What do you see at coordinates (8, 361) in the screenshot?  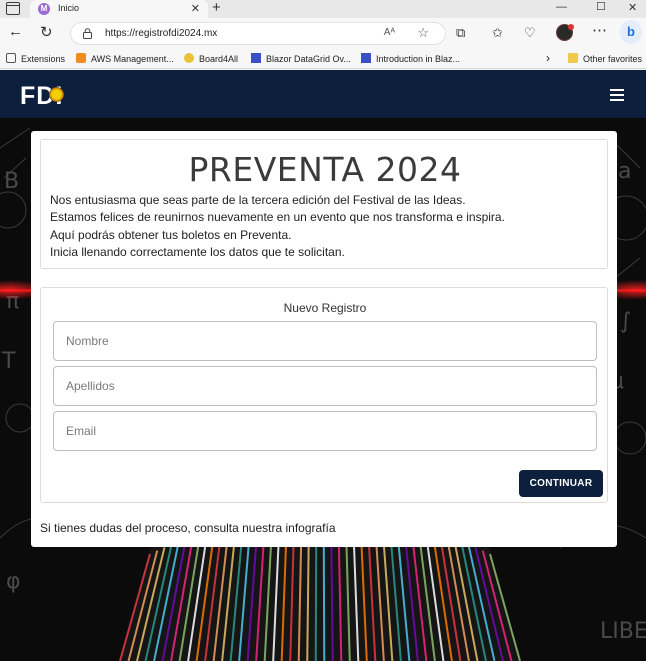 I see `svg-text: T` at bounding box center [8, 361].